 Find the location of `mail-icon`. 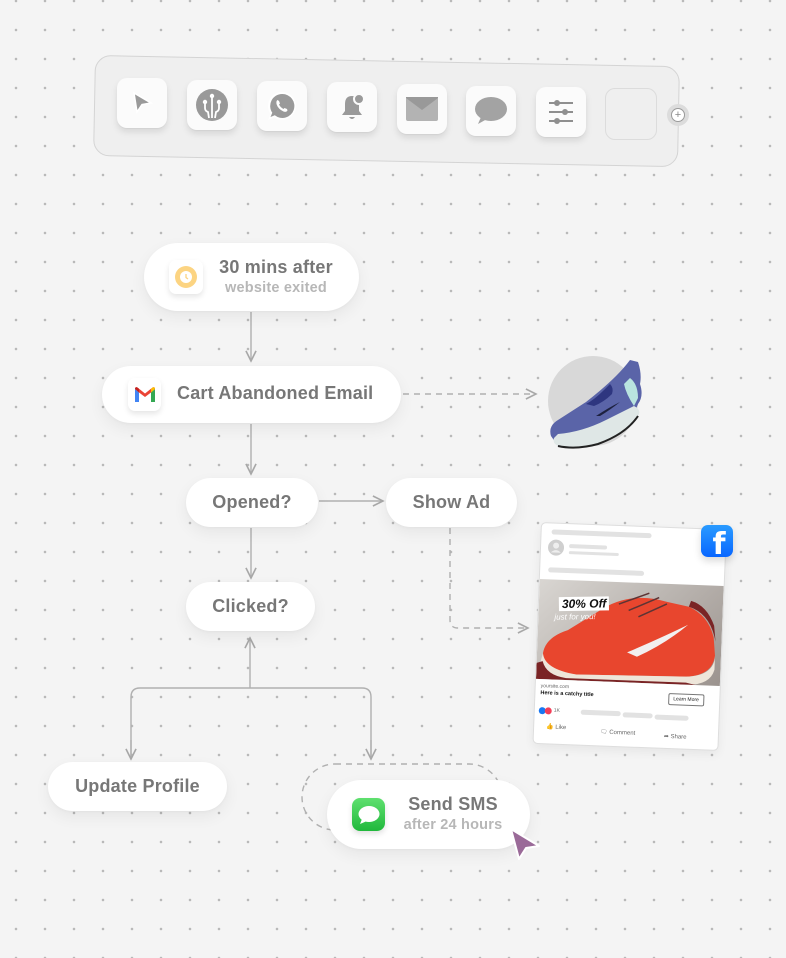

mail-icon is located at coordinates (422, 109).